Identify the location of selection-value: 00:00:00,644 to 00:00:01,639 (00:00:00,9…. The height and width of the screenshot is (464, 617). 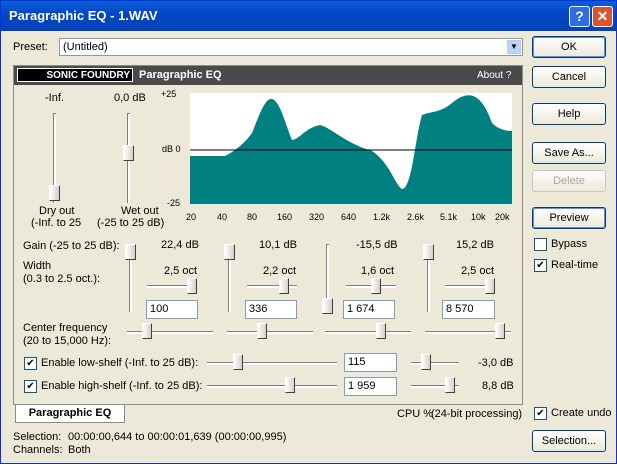
(177, 437).